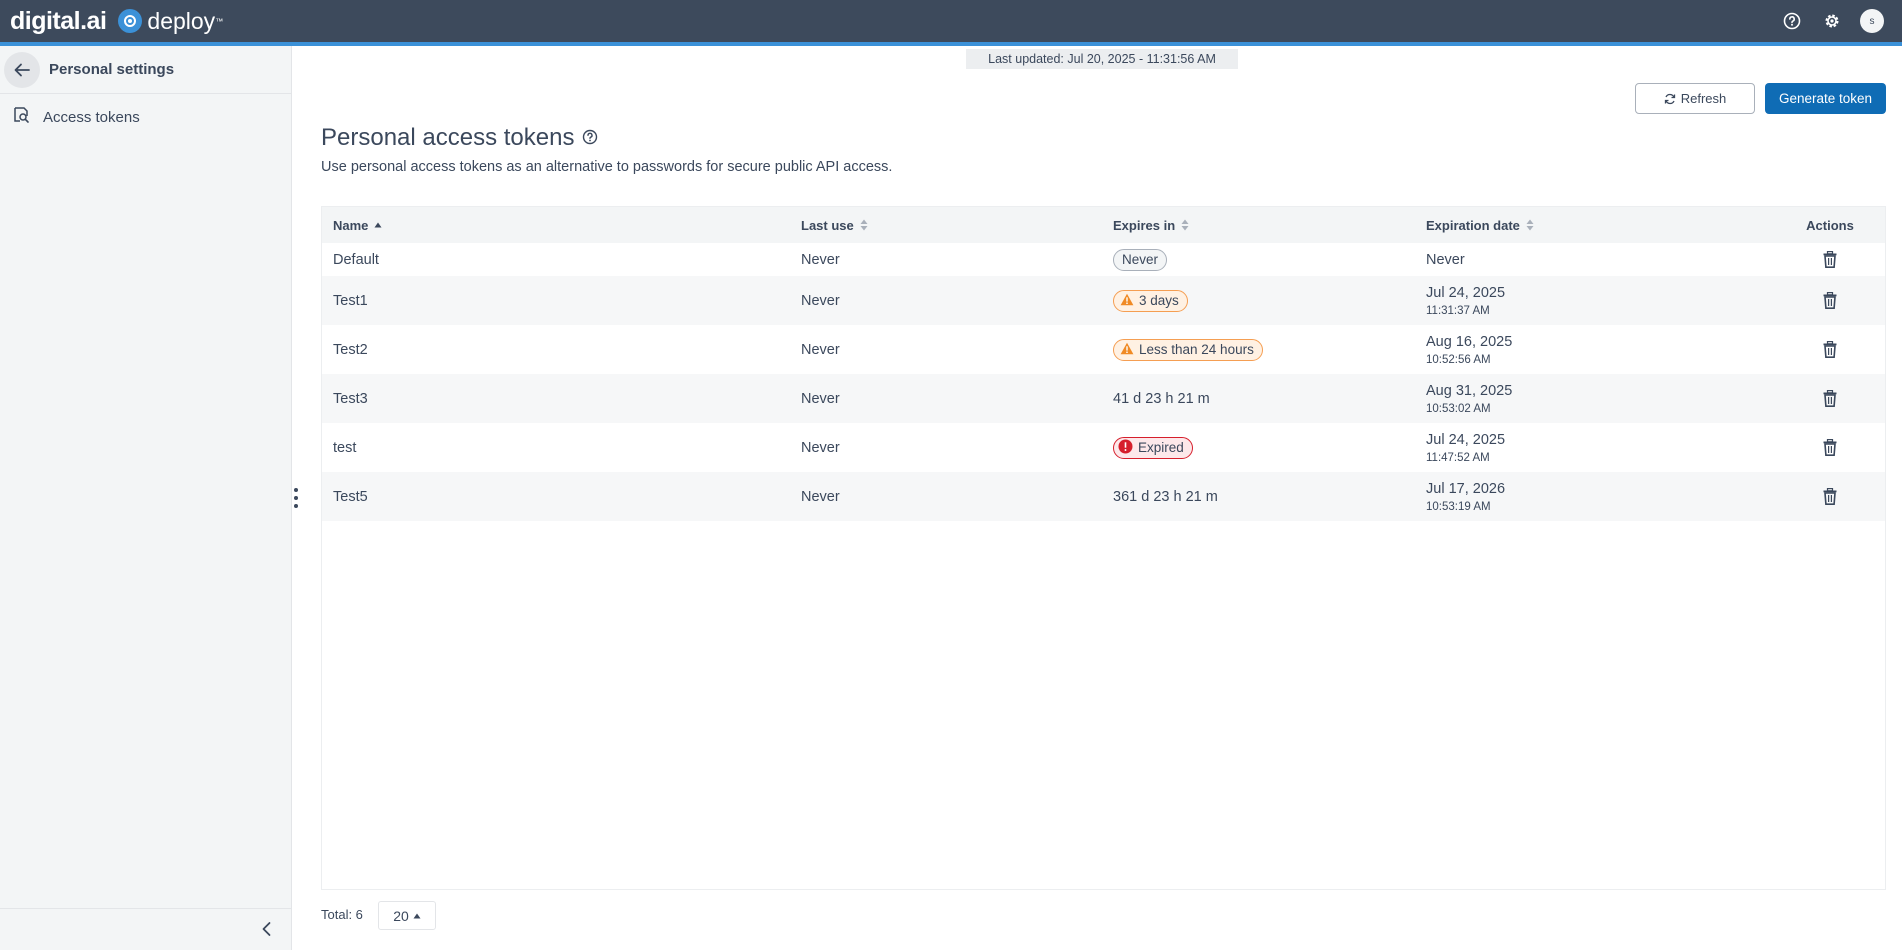 The image size is (1902, 950). I want to click on sidebar-item-label: Access tokens, so click(91, 117).